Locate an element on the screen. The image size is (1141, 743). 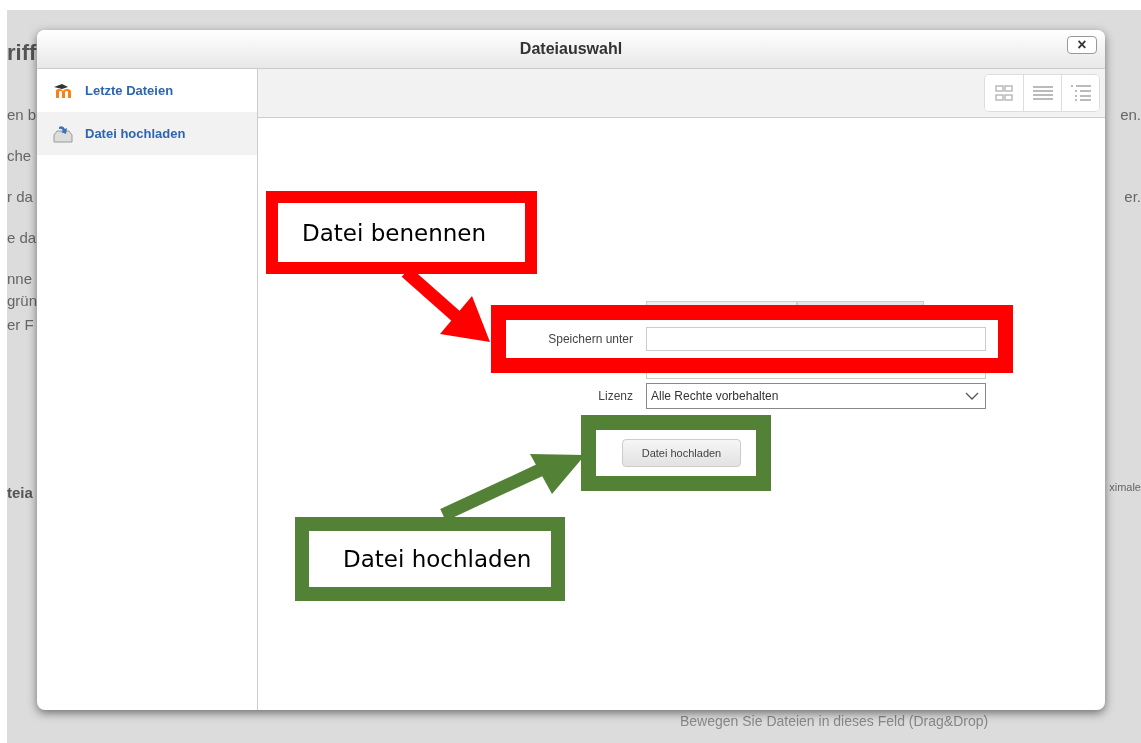
close-button: × is located at coordinates (1082, 45).